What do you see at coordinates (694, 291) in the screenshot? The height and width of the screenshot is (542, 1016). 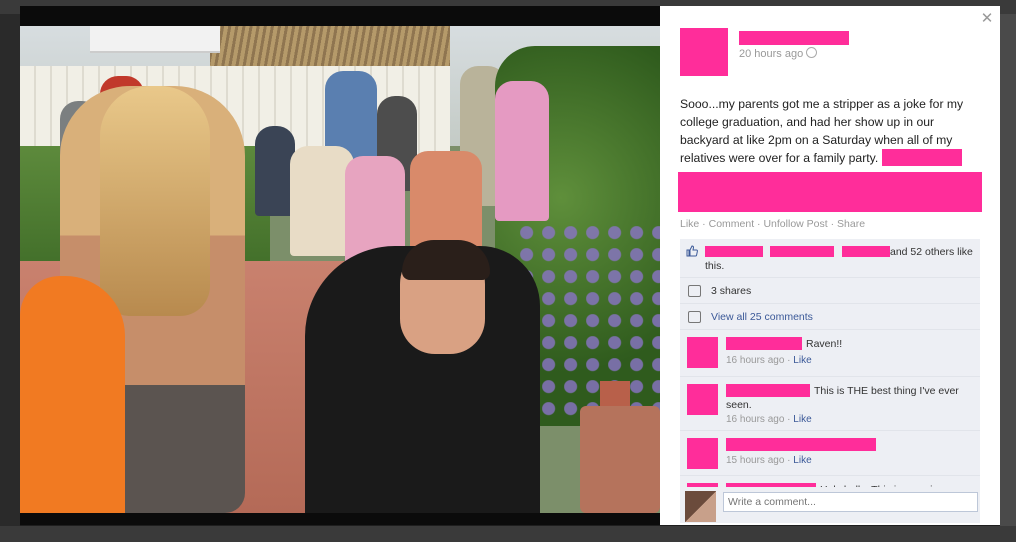 I see `share-icon` at bounding box center [694, 291].